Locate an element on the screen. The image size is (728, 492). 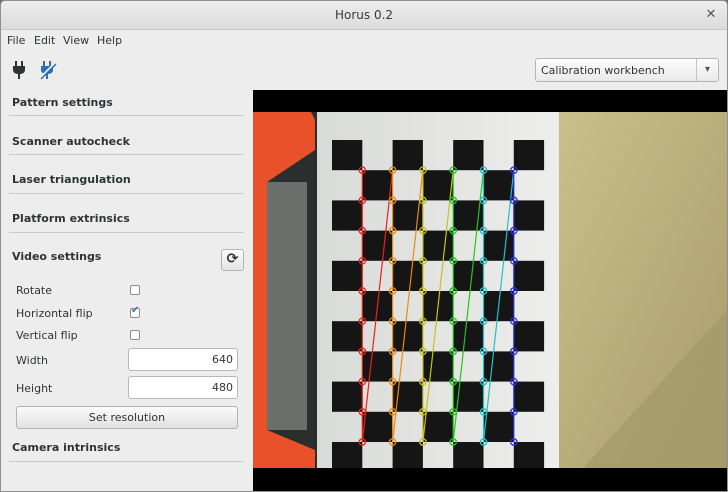
rotate-checkbox is located at coordinates (135, 290).